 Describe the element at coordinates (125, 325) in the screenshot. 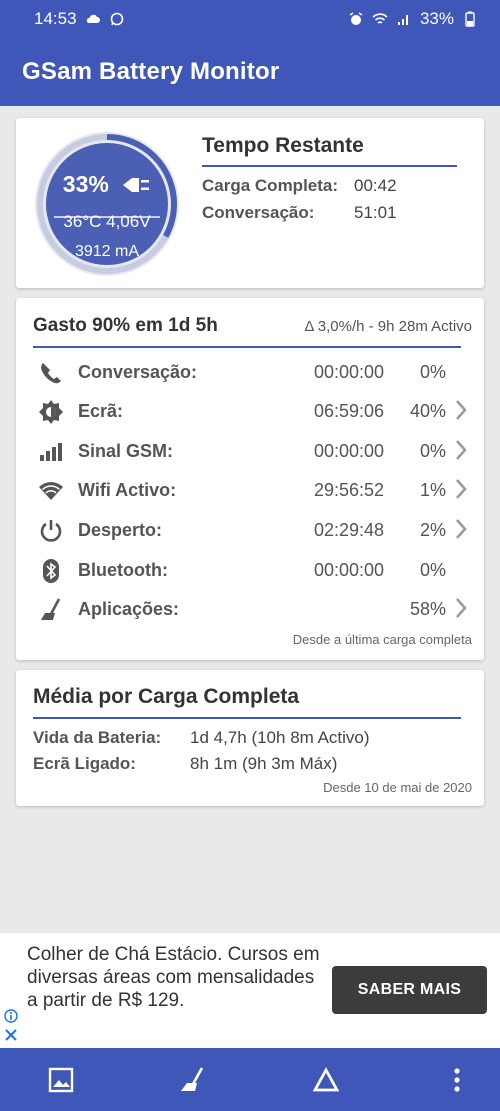

I see `usage-title: Gasto 90% em 1d 5h` at that location.